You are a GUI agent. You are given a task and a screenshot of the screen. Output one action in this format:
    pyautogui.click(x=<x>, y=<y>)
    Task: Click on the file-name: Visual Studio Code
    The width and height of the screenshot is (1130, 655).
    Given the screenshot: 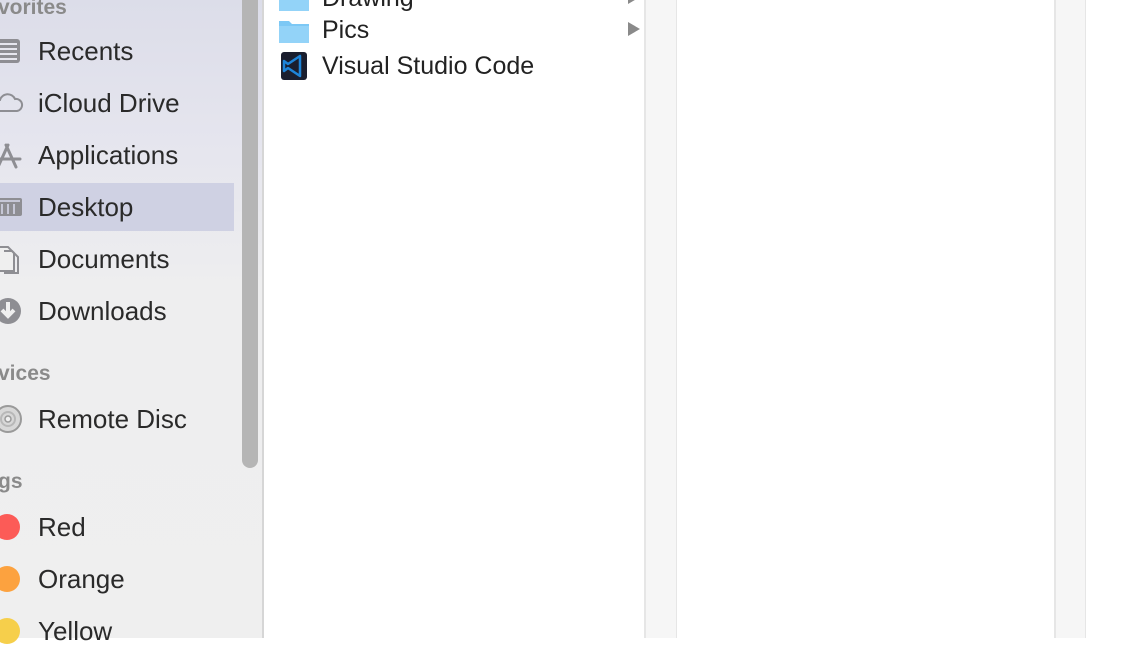 What is the action you would take?
    pyautogui.click(x=428, y=66)
    